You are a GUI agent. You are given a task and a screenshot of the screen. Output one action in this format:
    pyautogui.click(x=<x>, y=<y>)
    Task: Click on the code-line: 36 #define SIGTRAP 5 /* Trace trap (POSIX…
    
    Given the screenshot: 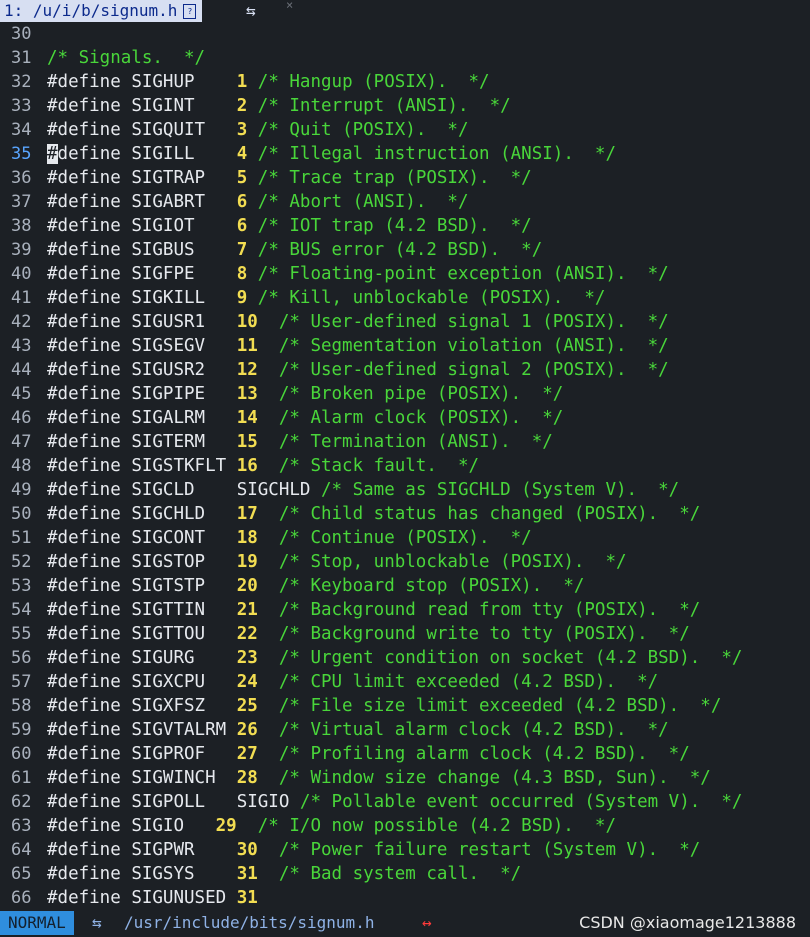 What is the action you would take?
    pyautogui.click(x=405, y=178)
    